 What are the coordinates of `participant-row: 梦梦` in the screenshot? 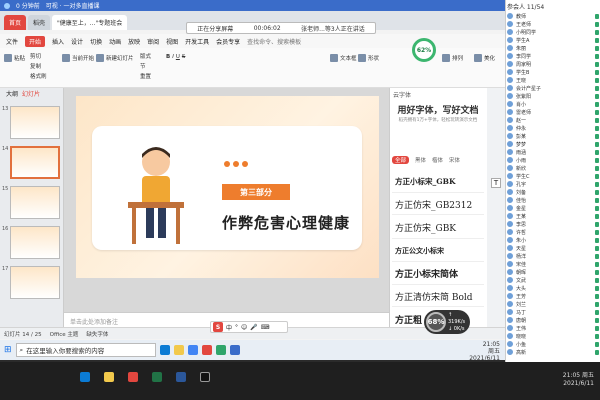 It's located at (553, 144).